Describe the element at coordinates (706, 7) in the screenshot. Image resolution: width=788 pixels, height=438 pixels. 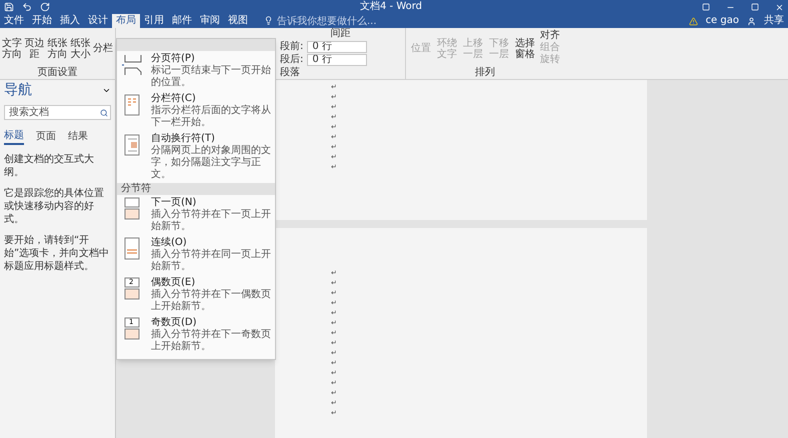
I see `ribbon-display-icon` at that location.